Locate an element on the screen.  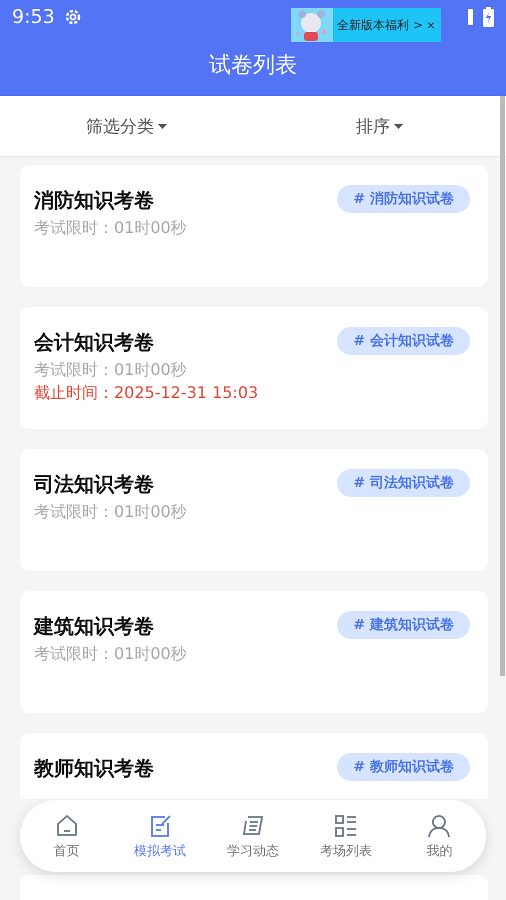
filter-dropdown: 筛选分类 is located at coordinates (126, 126).